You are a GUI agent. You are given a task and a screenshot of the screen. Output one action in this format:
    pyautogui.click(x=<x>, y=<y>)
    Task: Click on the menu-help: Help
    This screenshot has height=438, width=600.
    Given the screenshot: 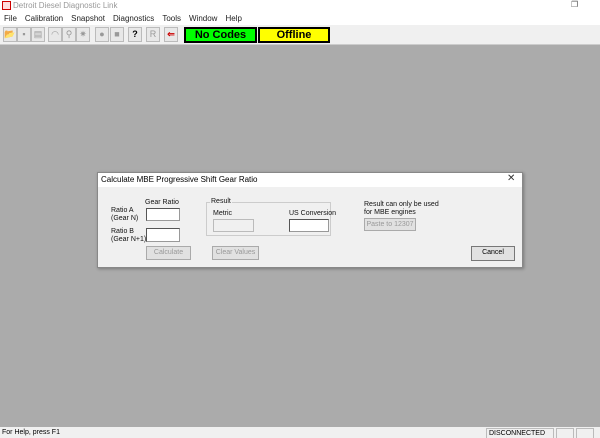 What is the action you would take?
    pyautogui.click(x=233, y=18)
    